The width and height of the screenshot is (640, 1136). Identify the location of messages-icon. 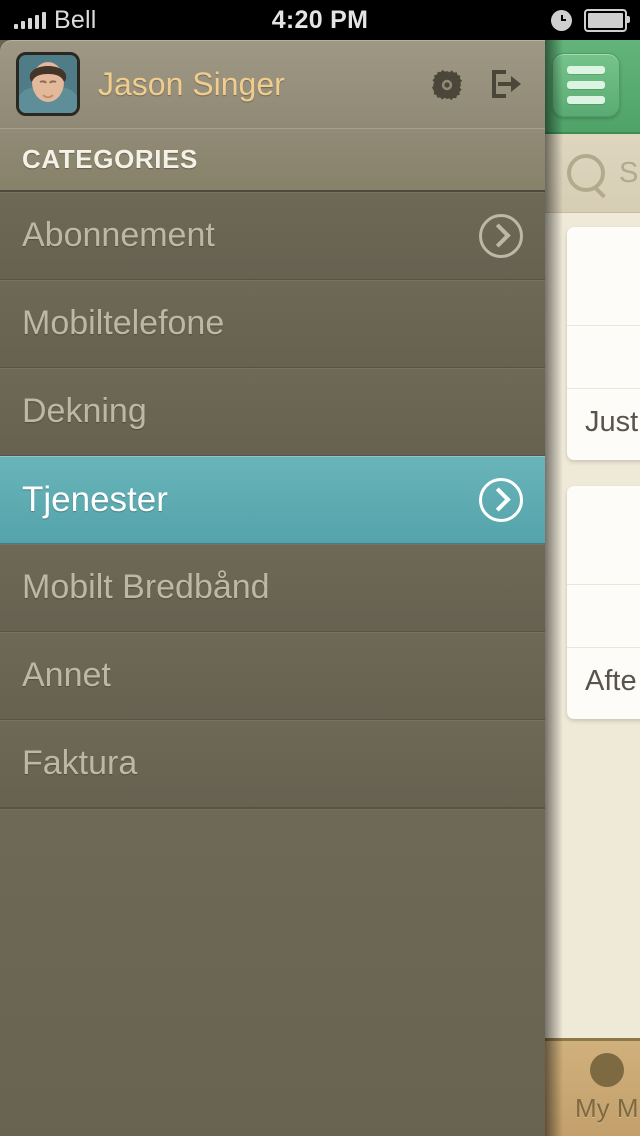
(606, 1070).